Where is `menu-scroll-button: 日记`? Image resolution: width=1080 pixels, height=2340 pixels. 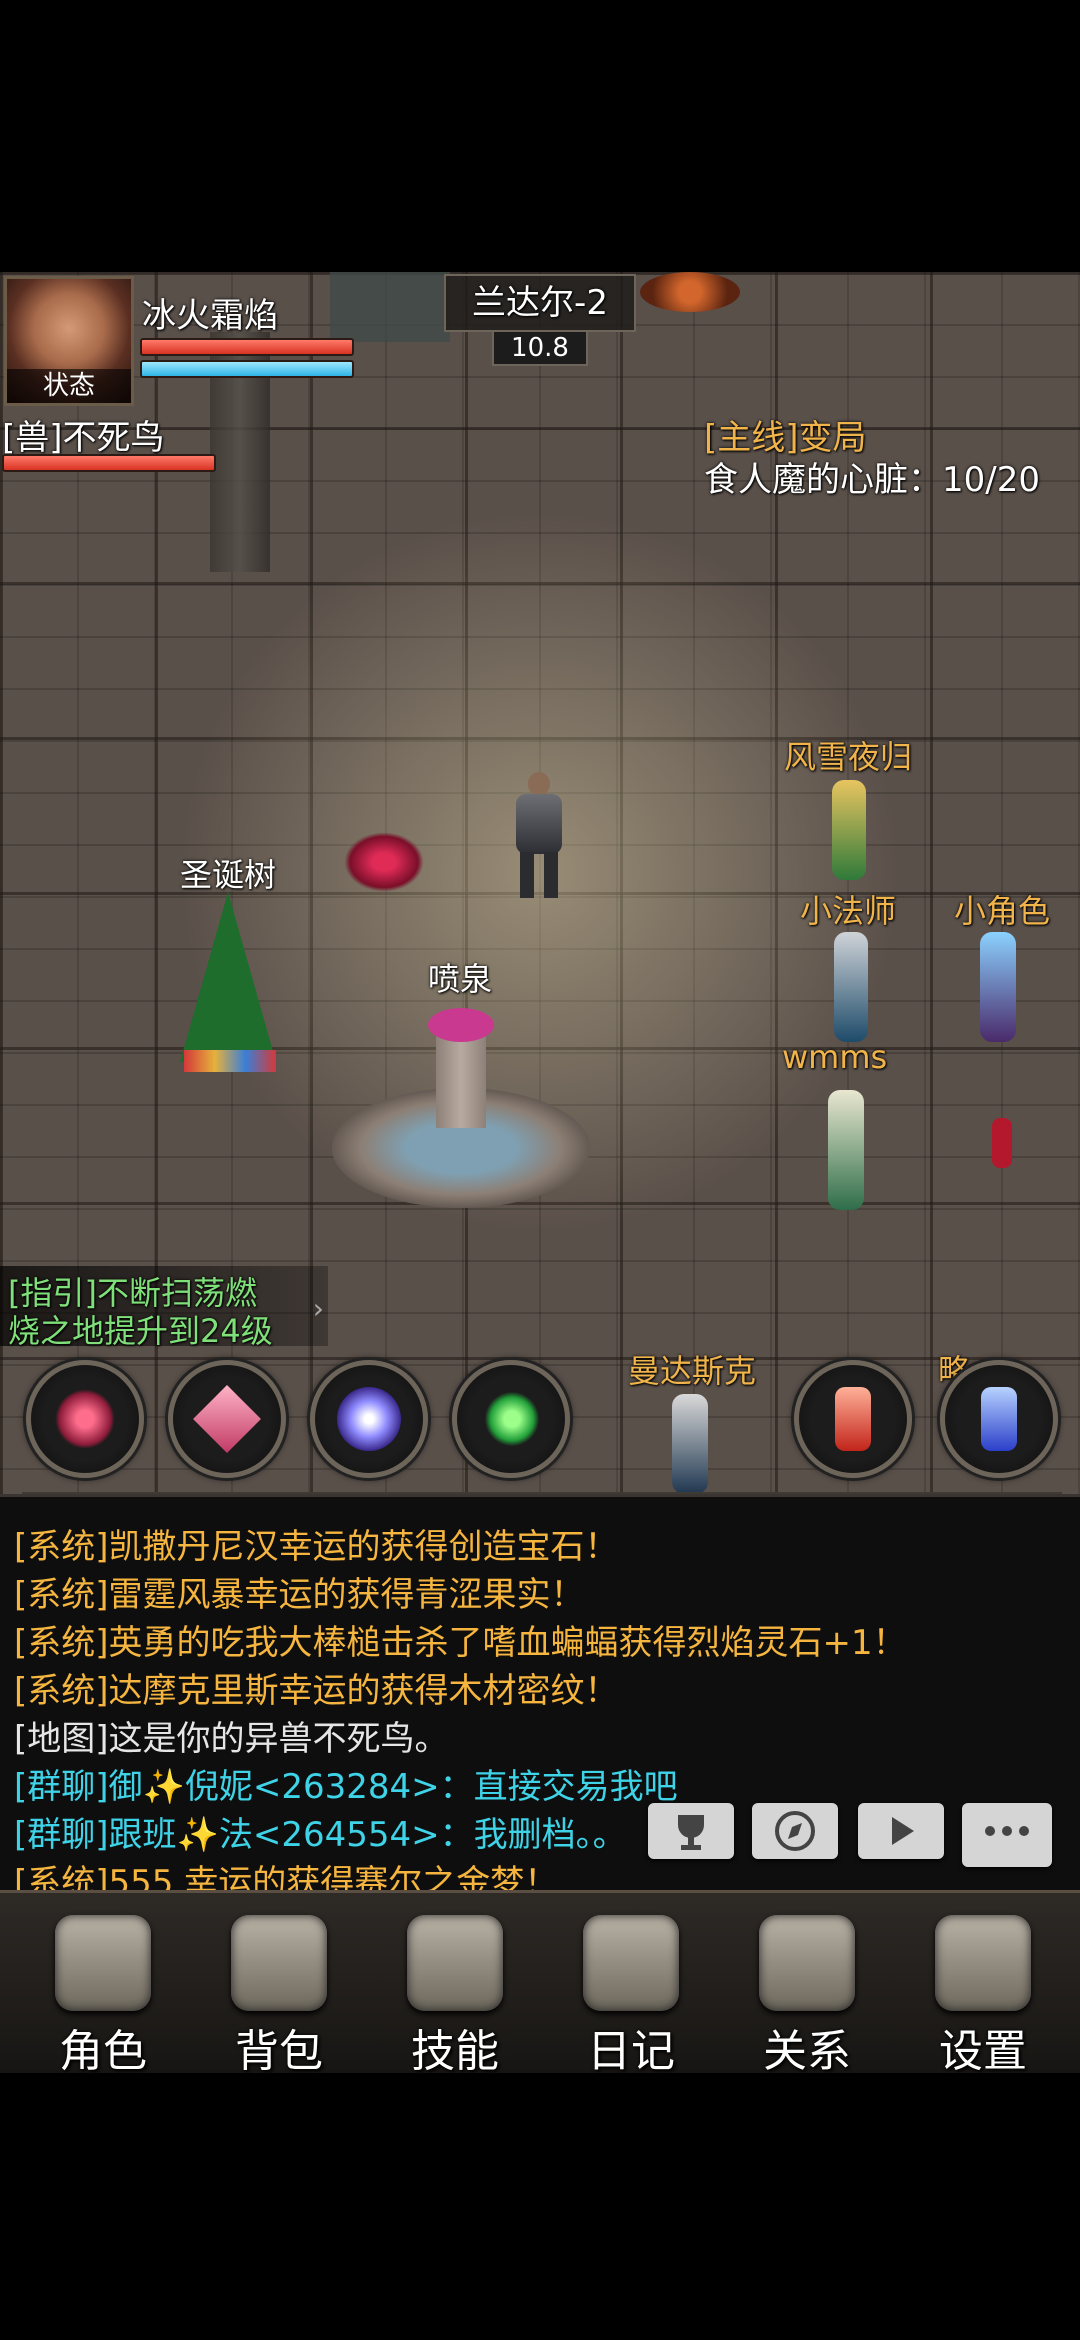
menu-scroll-button: 日记 is located at coordinates (631, 1985).